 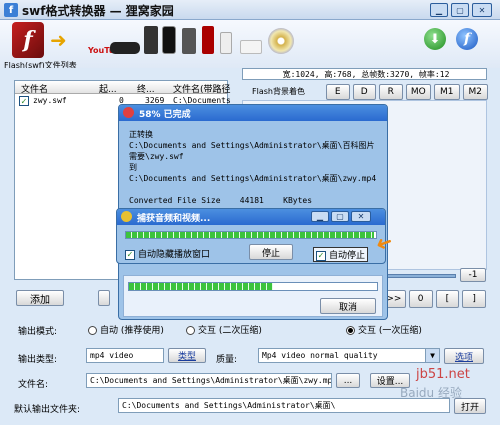 I want to click on mode-auto-label: 自动 (推荐使用), so click(x=132, y=331).